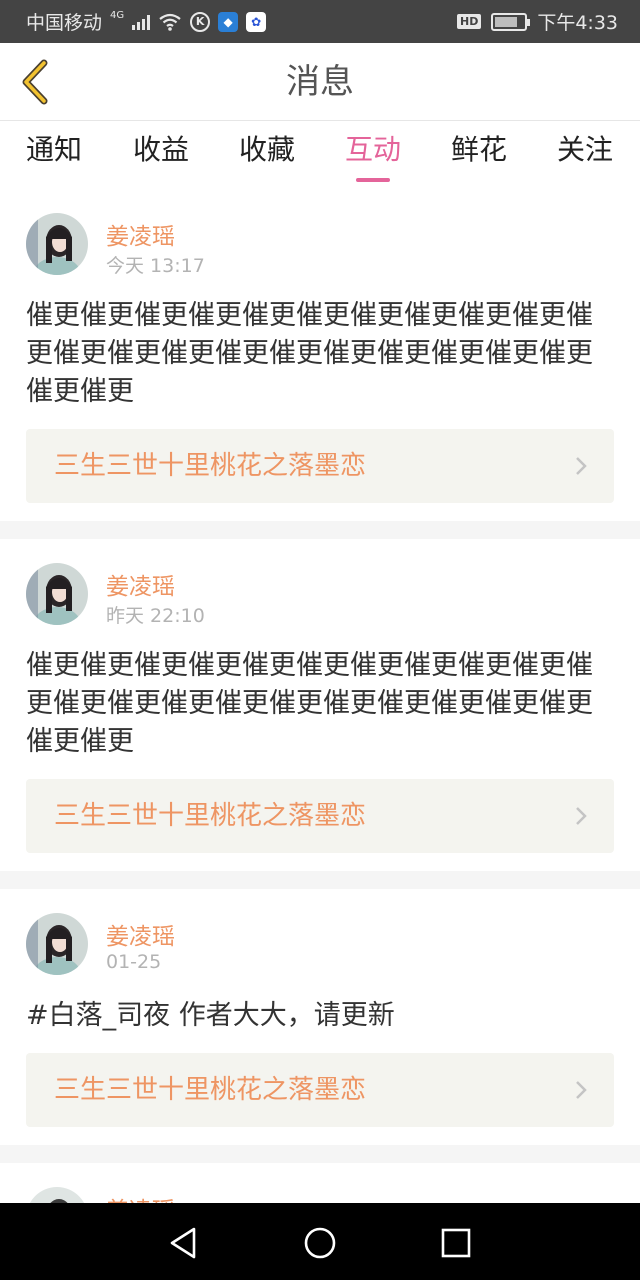 The width and height of the screenshot is (640, 1280). Describe the element at coordinates (228, 21) in the screenshot. I see `shield-app-icon: ◆` at that location.